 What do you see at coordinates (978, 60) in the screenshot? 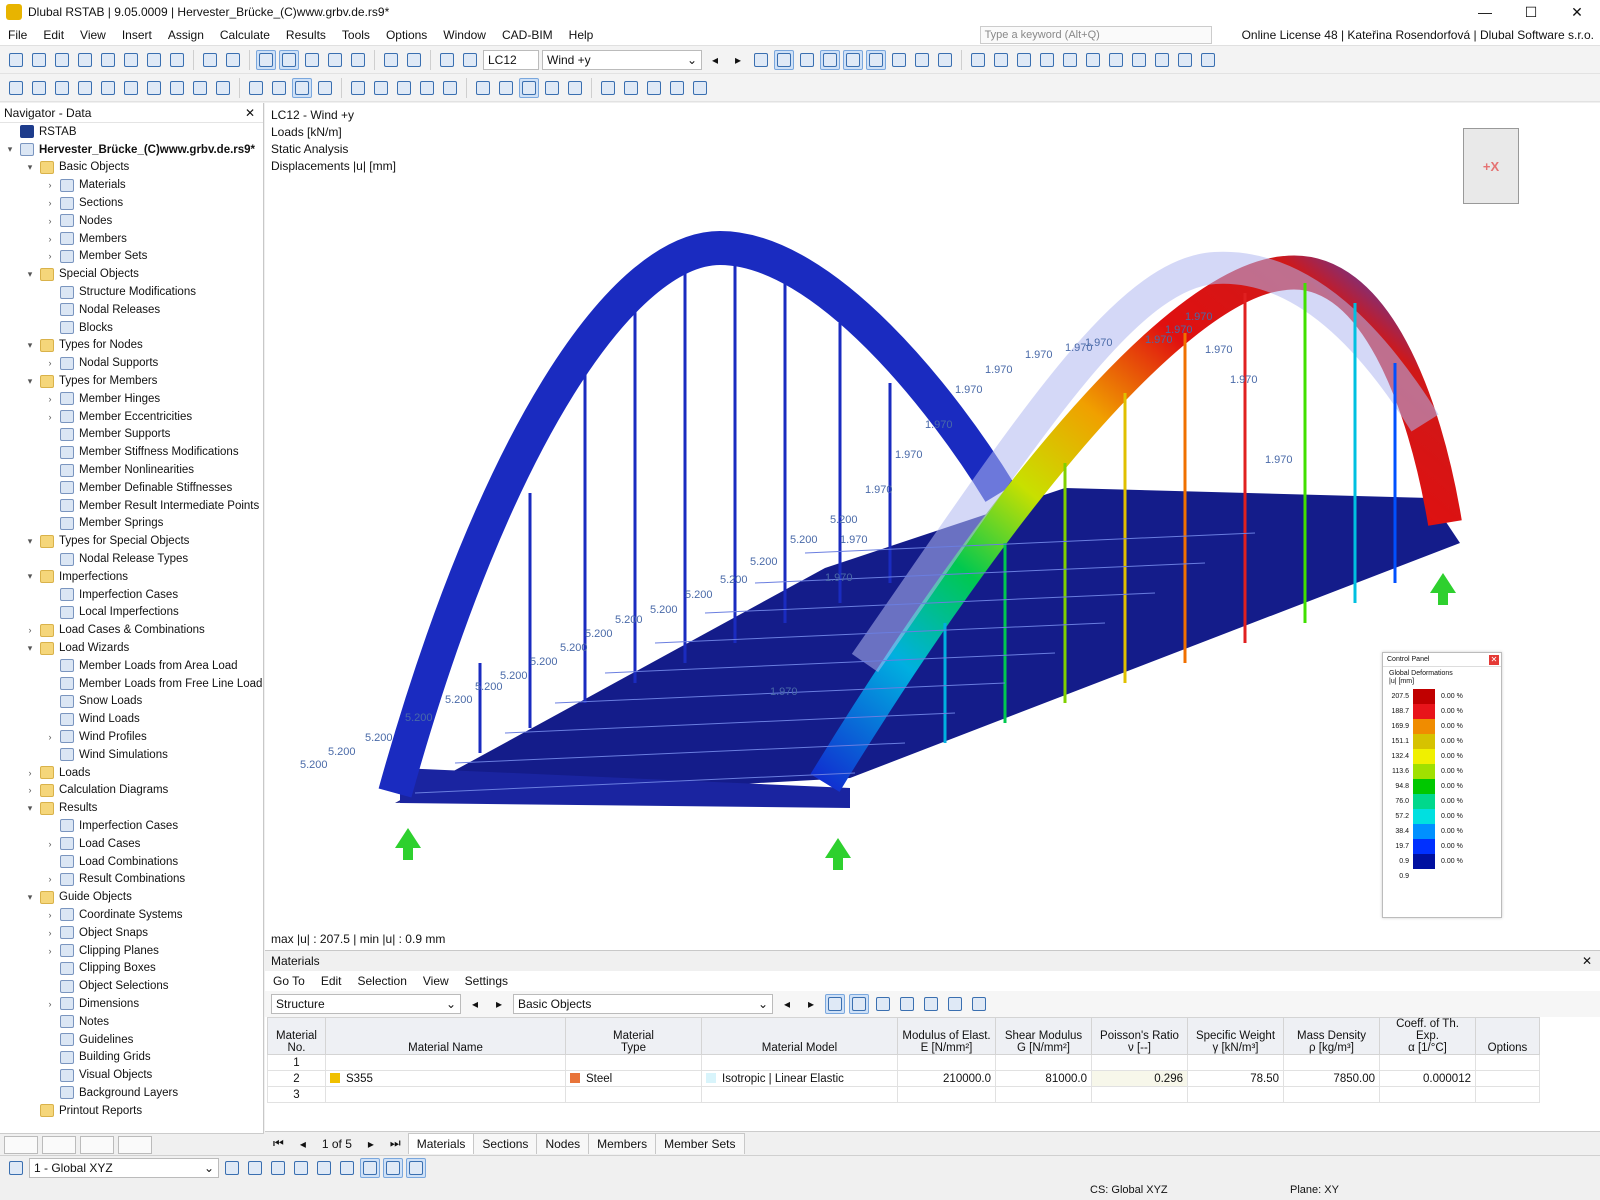
I see `delete-results-icon` at bounding box center [978, 60].